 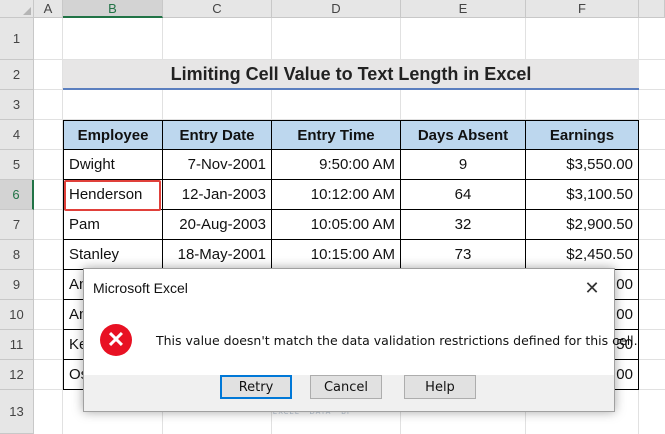 I want to click on header-entry-date: Entry Date, so click(x=217, y=135).